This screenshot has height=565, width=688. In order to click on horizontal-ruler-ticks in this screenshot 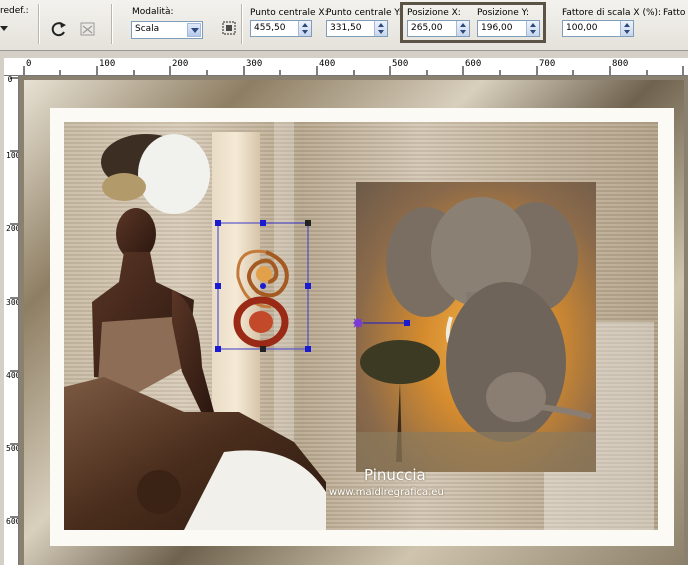, I will do `click(353, 70)`.